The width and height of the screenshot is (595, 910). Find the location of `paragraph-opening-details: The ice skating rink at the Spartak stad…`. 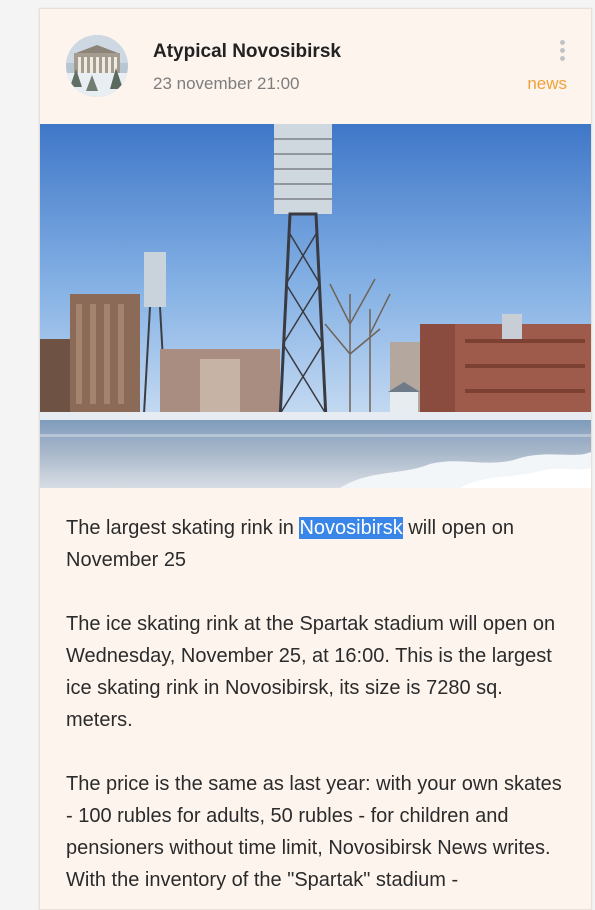

paragraph-opening-details: The ice skating rink at the Spartak stad… is located at coordinates (311, 672).